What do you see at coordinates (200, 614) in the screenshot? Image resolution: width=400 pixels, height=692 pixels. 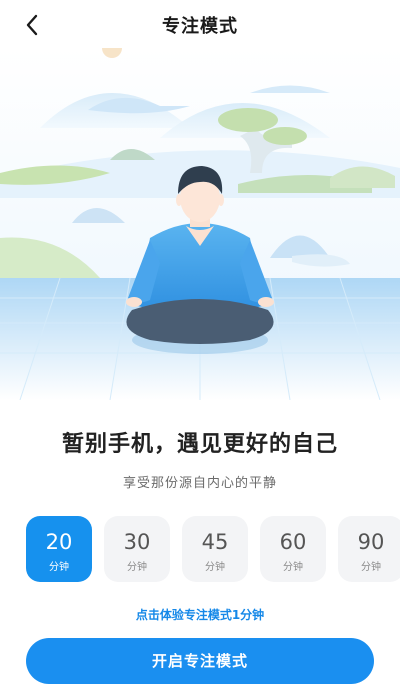 I see `trial-one-minute-link: 点击体验专注模式1分钟` at bounding box center [200, 614].